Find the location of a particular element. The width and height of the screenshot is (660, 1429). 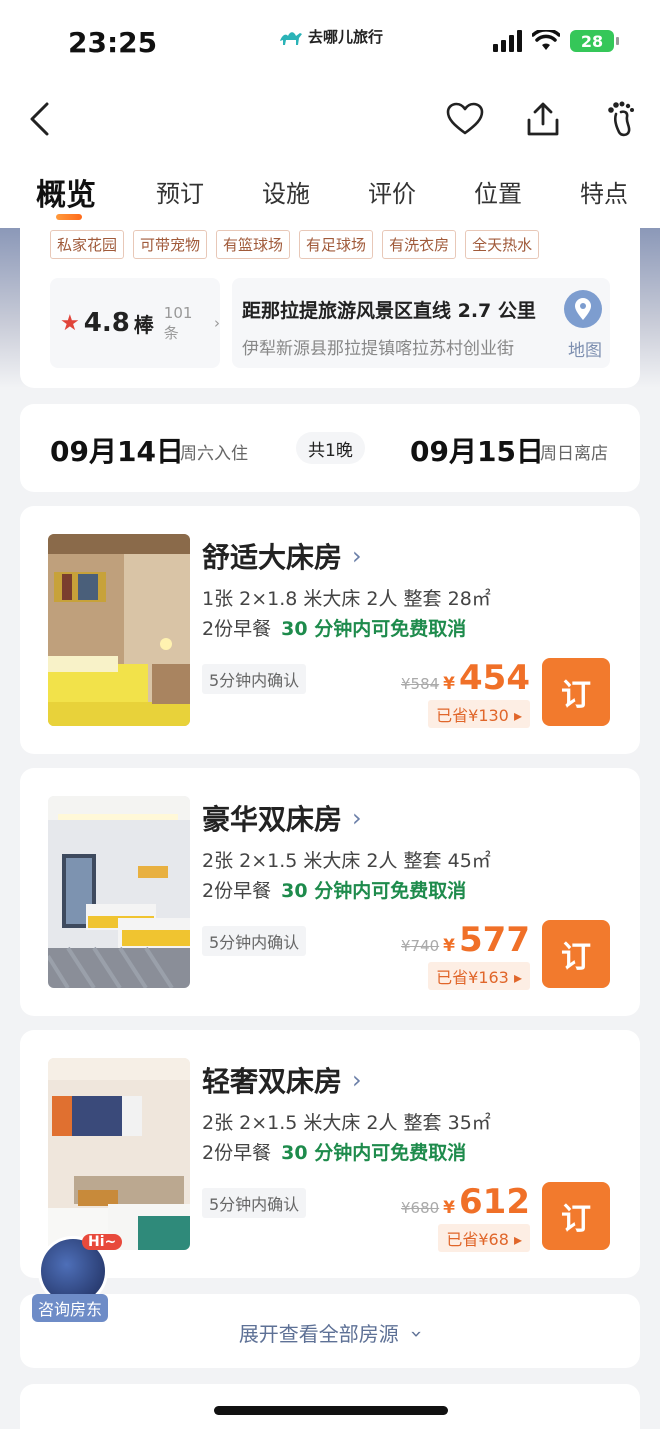

share-button is located at coordinates (543, 119).